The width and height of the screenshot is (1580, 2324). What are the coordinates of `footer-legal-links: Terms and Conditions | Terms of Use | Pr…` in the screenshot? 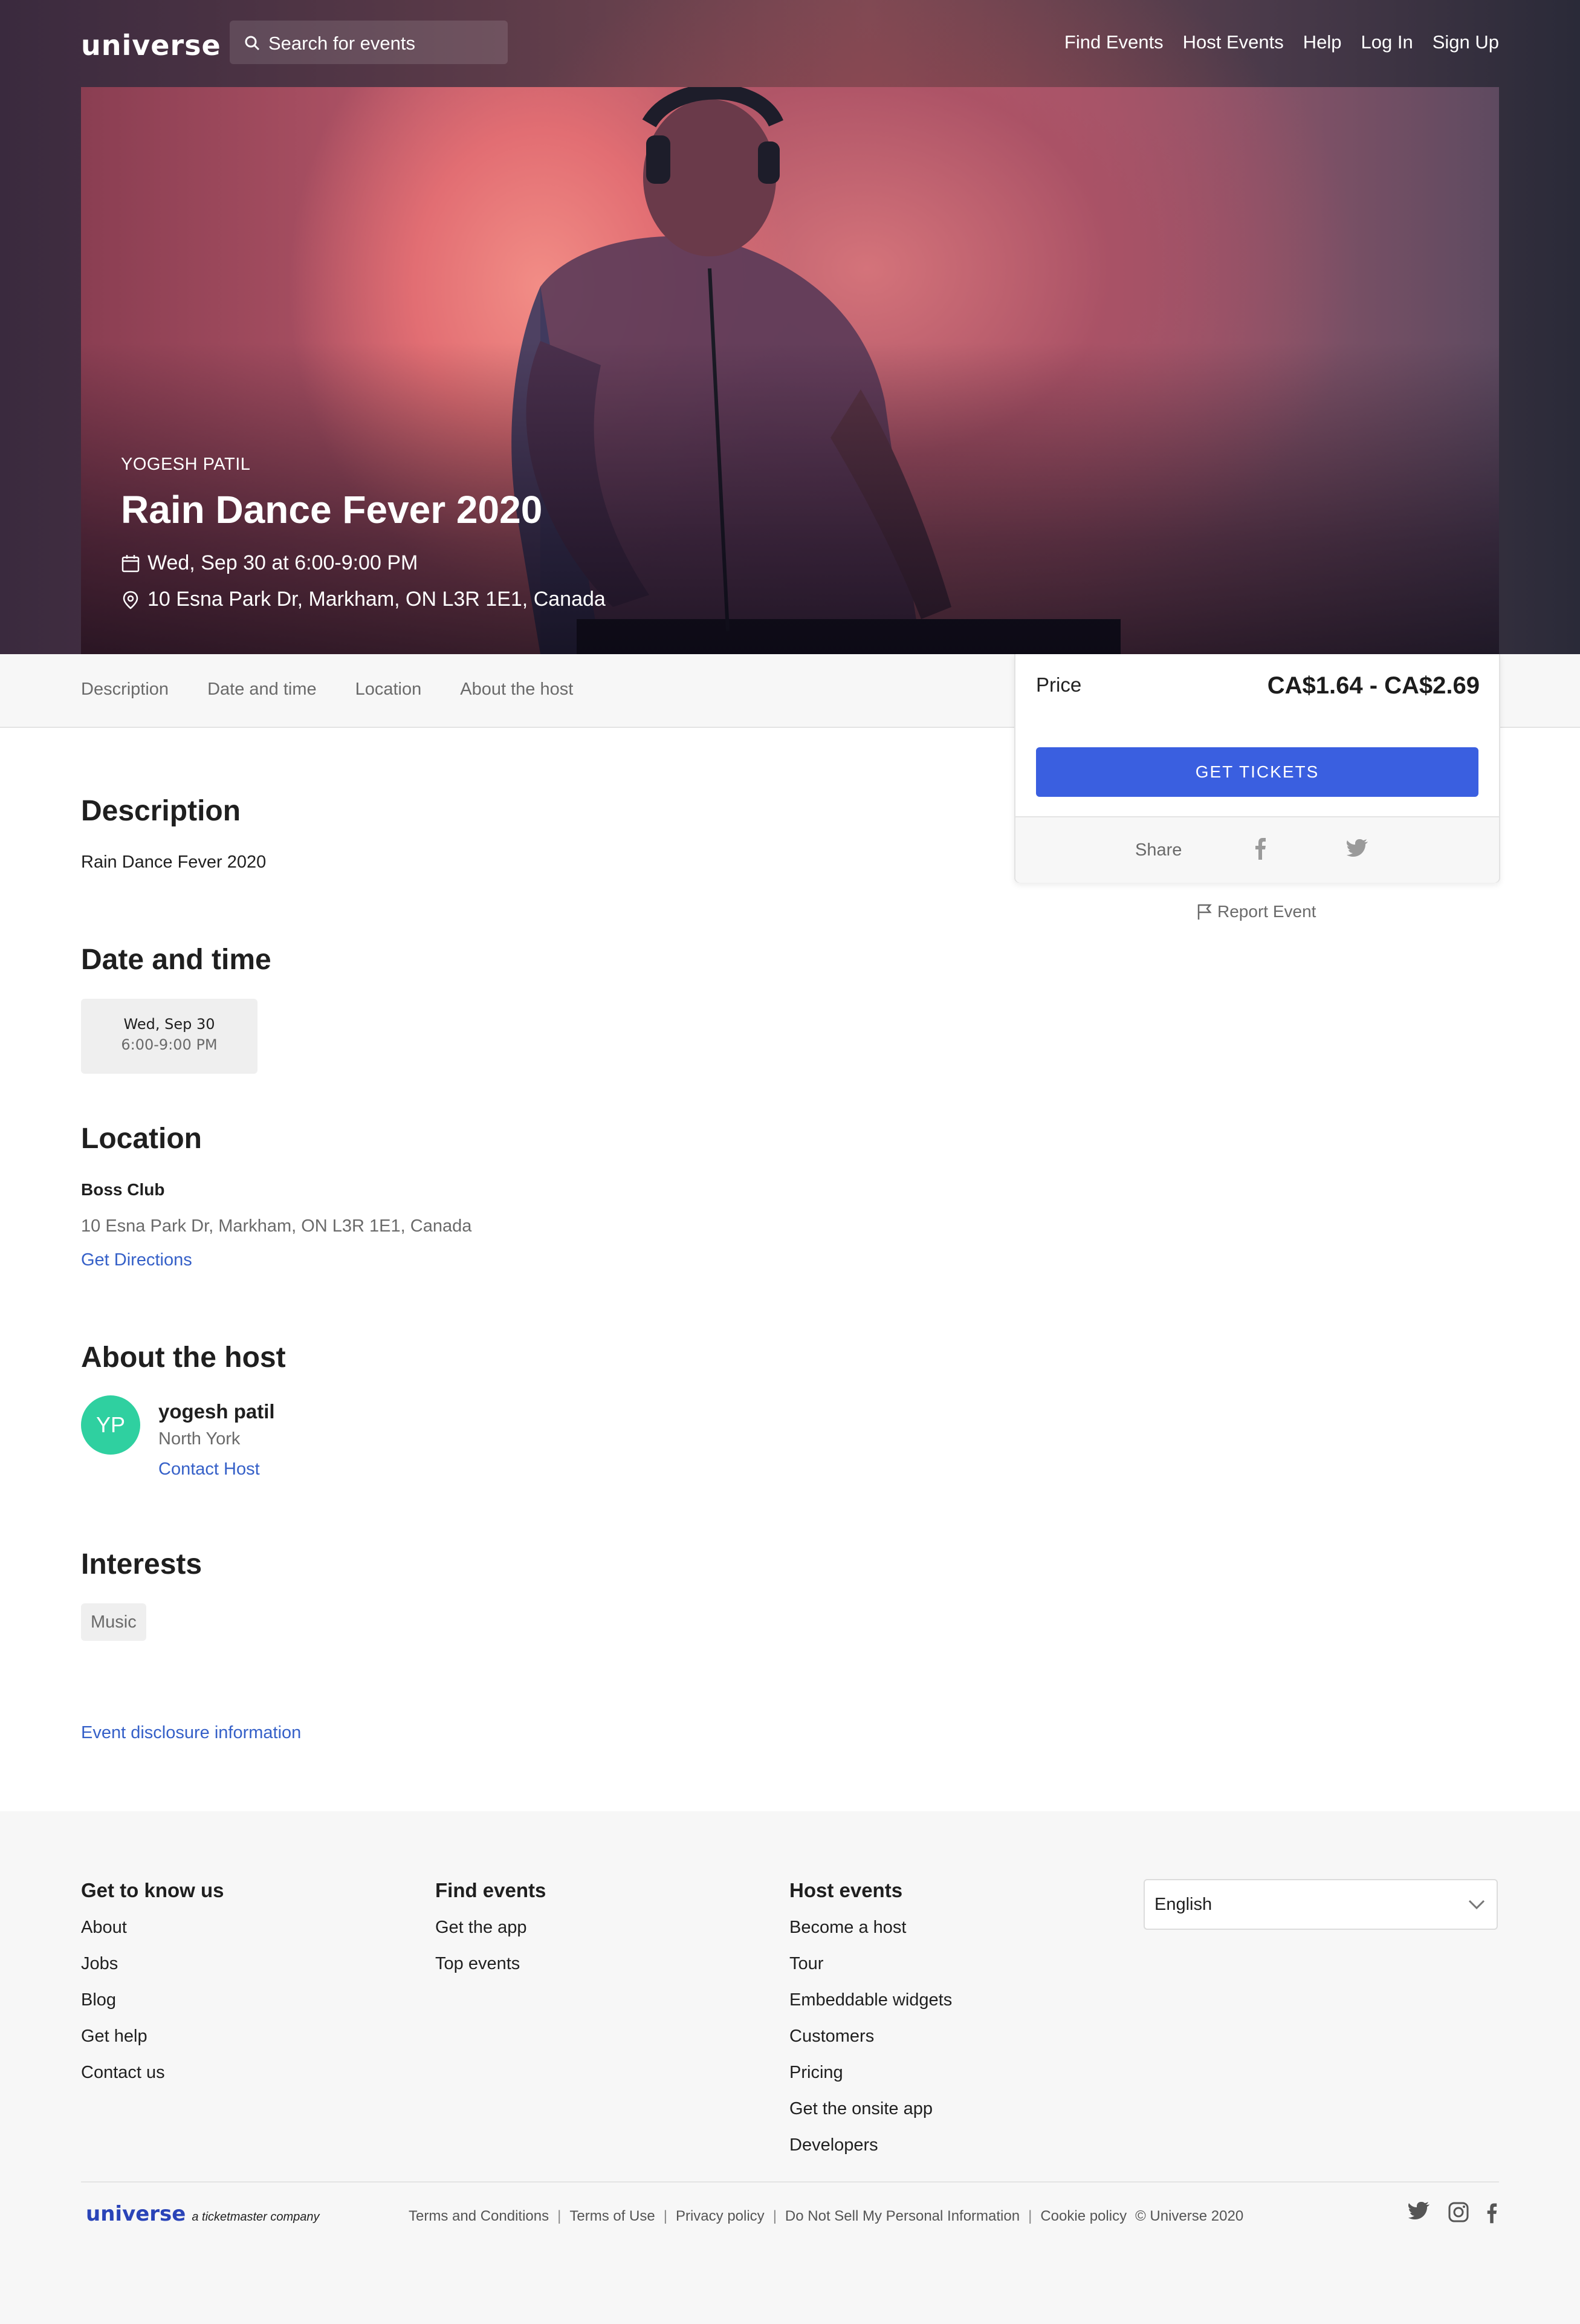 It's located at (826, 2216).